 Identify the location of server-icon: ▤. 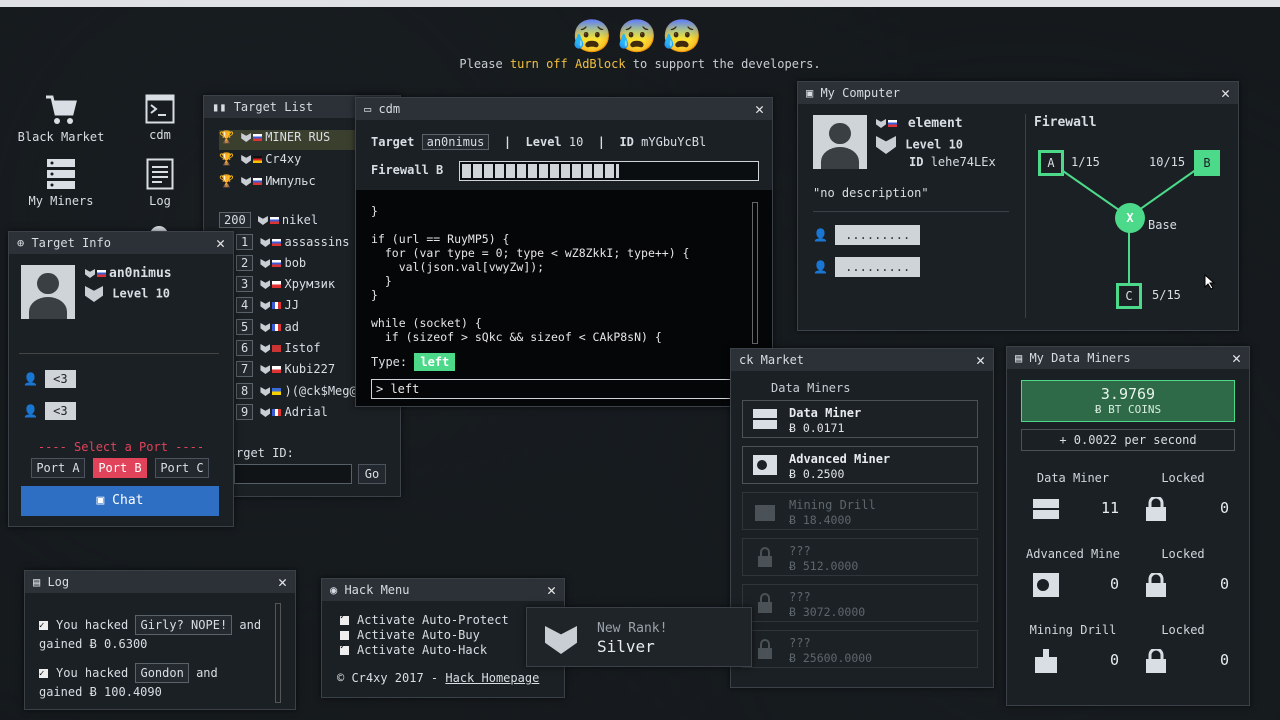
(1022, 358).